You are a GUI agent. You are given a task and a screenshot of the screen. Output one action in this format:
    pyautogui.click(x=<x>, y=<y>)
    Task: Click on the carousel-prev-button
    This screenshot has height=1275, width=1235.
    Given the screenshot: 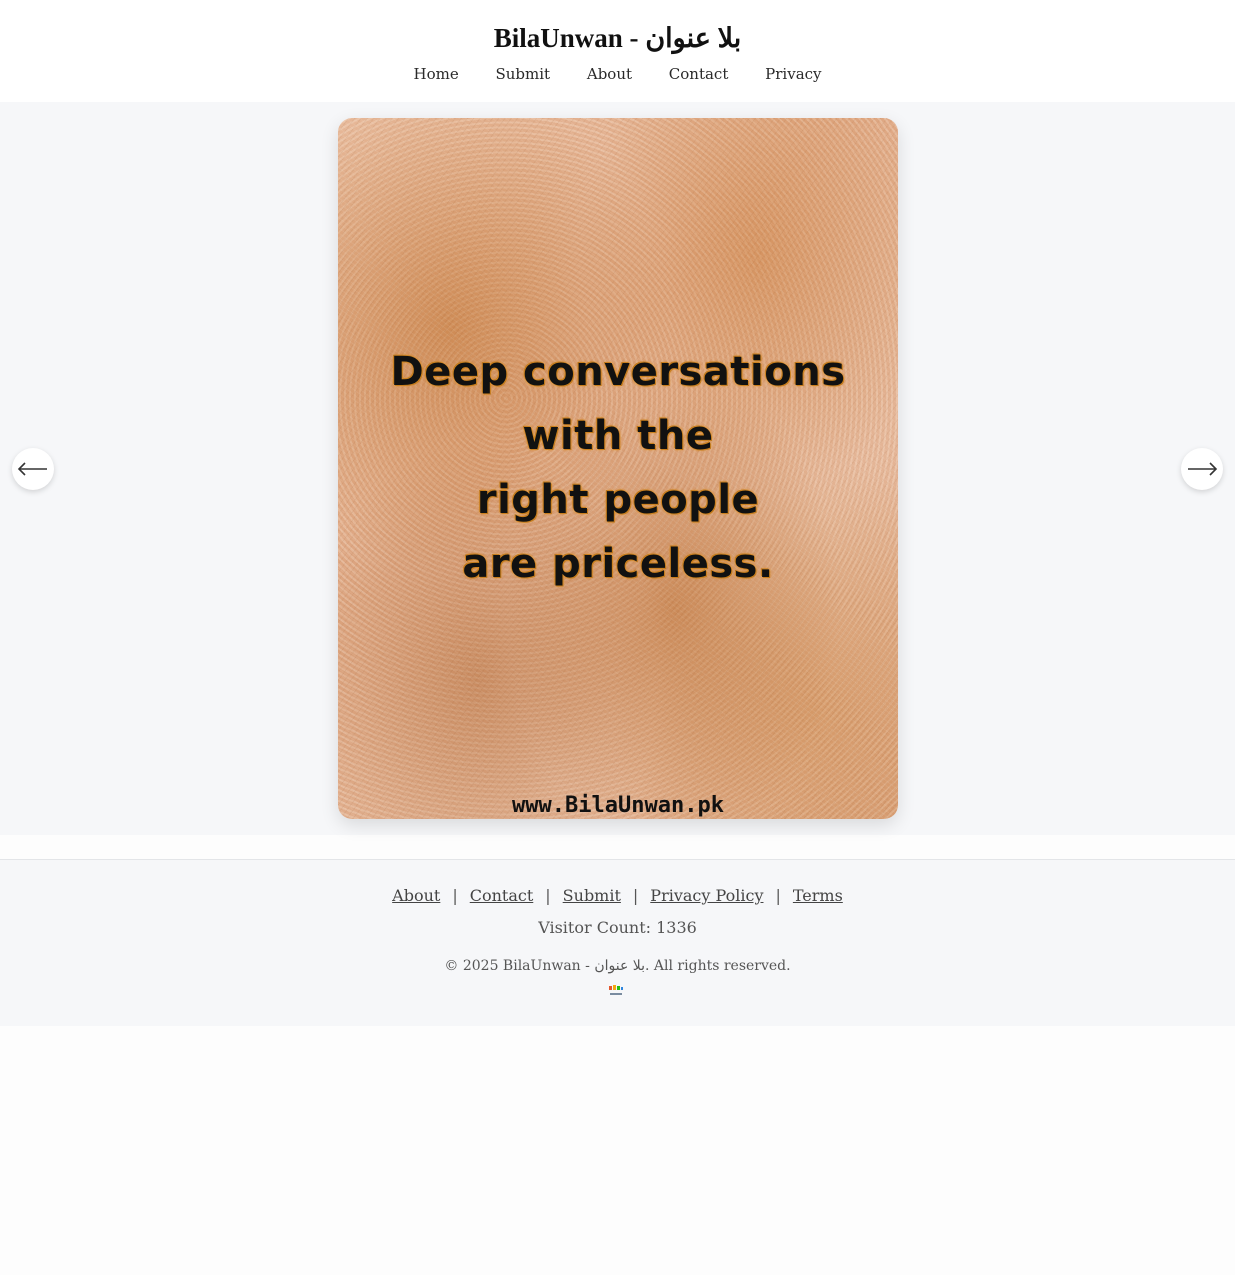 What is the action you would take?
    pyautogui.click(x=33, y=469)
    